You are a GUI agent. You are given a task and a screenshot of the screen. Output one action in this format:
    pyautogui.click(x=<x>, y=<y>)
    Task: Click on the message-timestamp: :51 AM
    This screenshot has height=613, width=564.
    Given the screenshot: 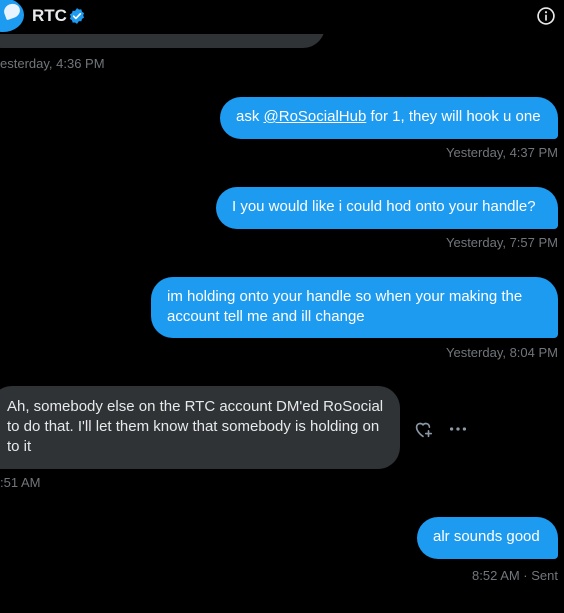 What is the action you would take?
    pyautogui.click(x=20, y=482)
    